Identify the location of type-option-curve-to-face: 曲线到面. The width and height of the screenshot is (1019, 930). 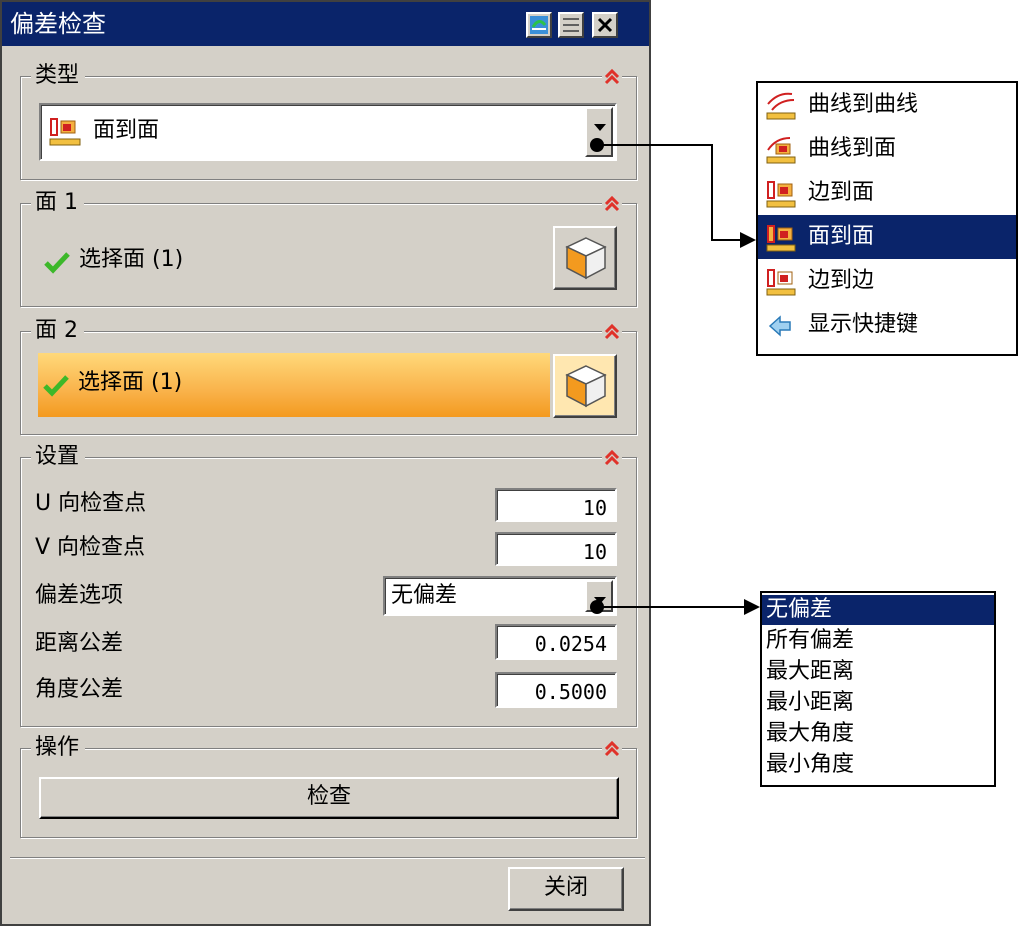
(887, 149).